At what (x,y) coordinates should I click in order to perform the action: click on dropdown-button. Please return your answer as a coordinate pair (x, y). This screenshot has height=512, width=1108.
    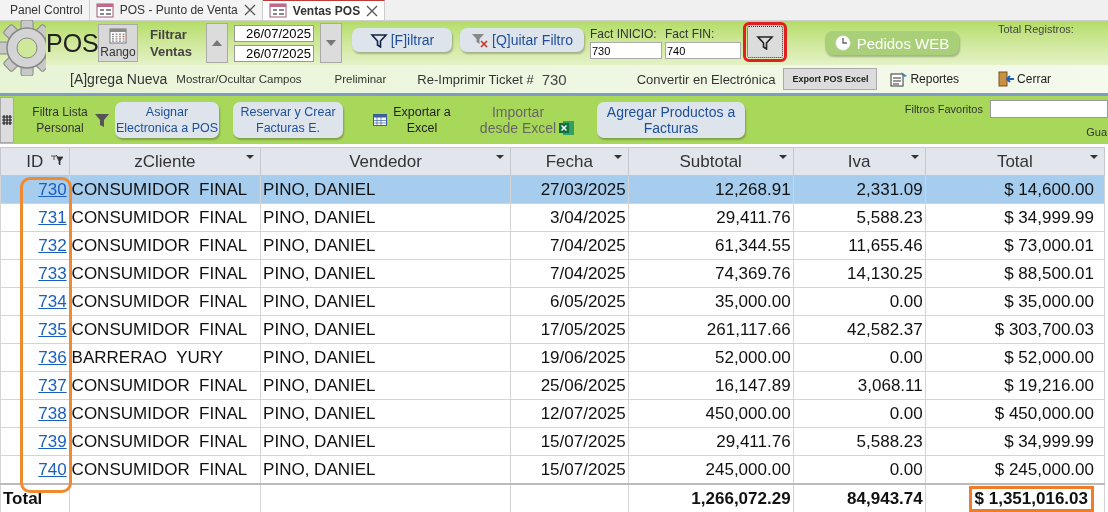
    Looking at the image, I should click on (331, 43).